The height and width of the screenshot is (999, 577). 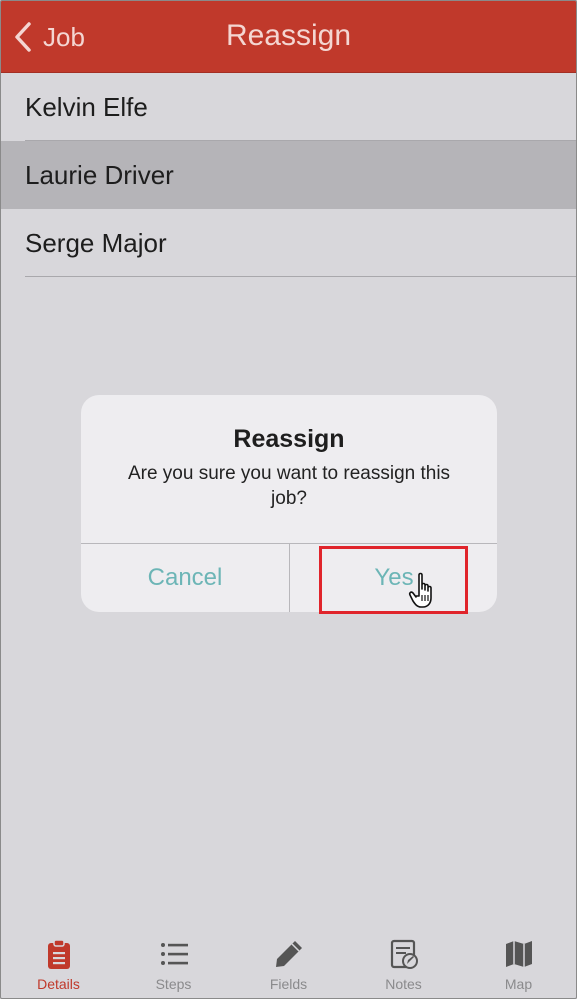 I want to click on tab-steps: Steps, so click(x=173, y=966).